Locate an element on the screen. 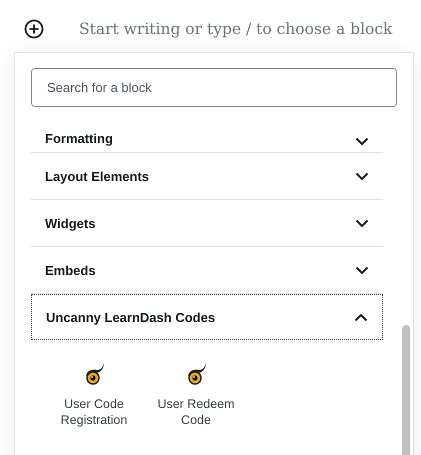 This screenshot has height=455, width=421. category-toggle: Uncanny LearnDash Codes is located at coordinates (207, 317).